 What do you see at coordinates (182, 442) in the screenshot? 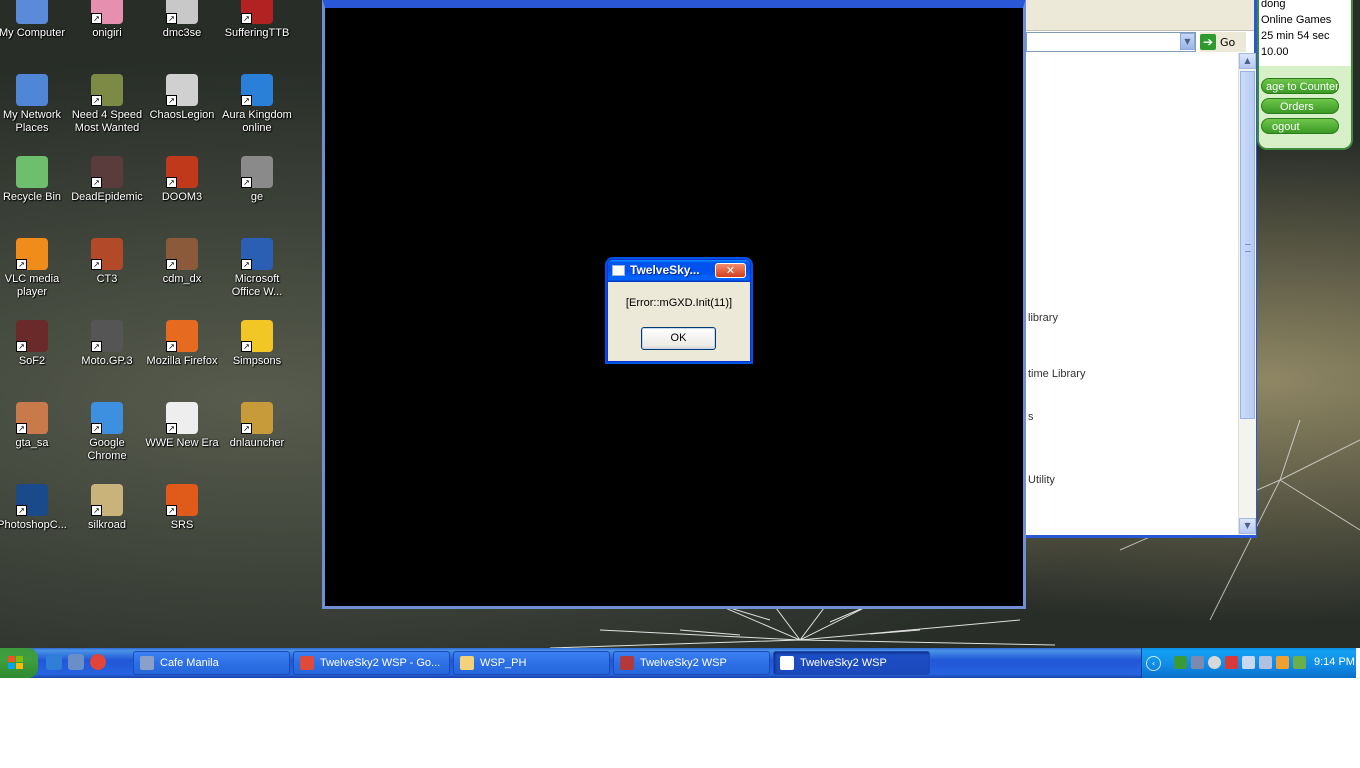
I see `desktop-icon: ↗ WWE New Era` at bounding box center [182, 442].